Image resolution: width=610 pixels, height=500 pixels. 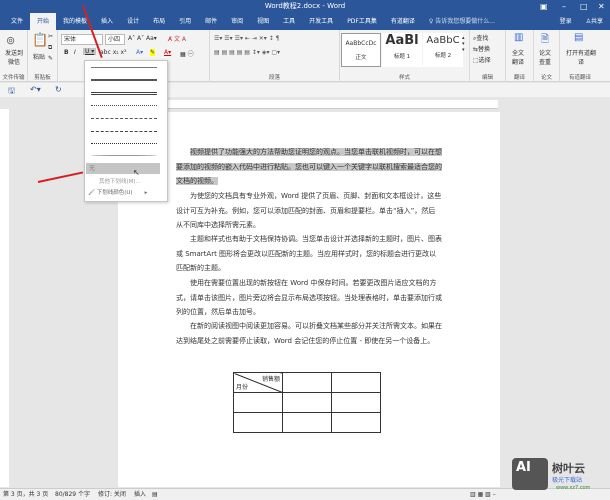 I want to click on strike-sub-sup-icons: abc x₂ x², so click(x=113, y=52).